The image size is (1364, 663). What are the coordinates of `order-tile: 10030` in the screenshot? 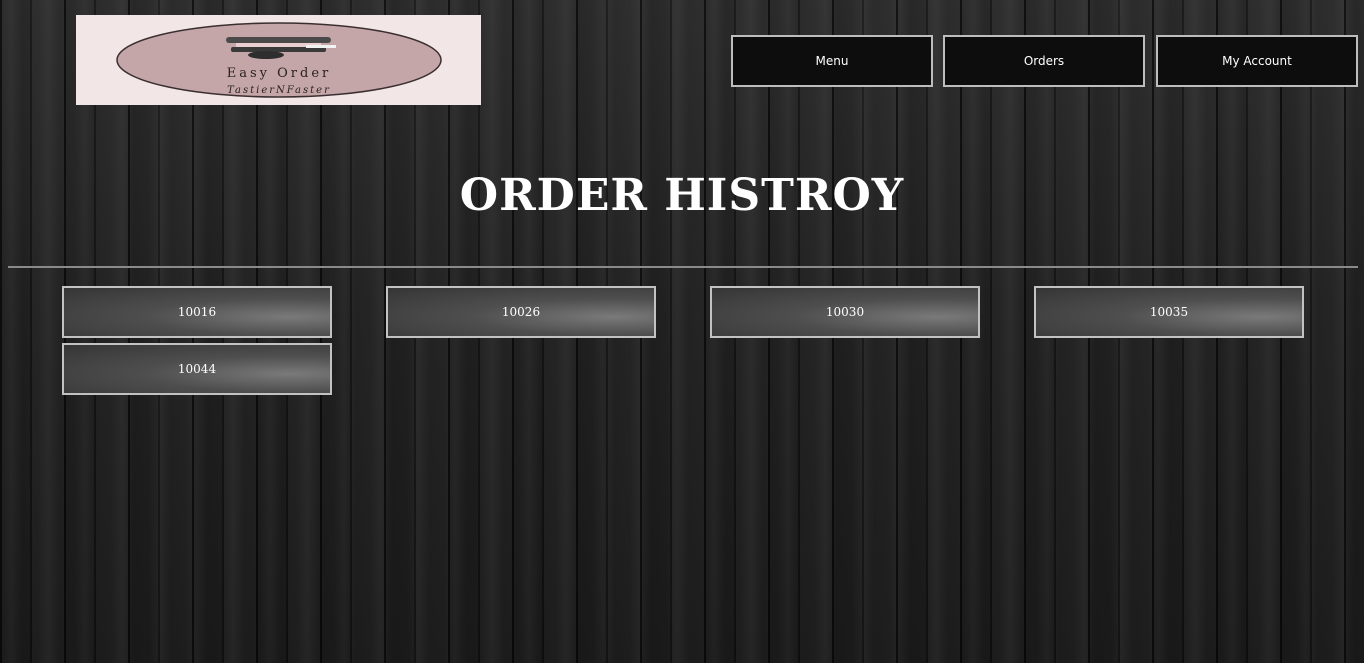 It's located at (845, 312).